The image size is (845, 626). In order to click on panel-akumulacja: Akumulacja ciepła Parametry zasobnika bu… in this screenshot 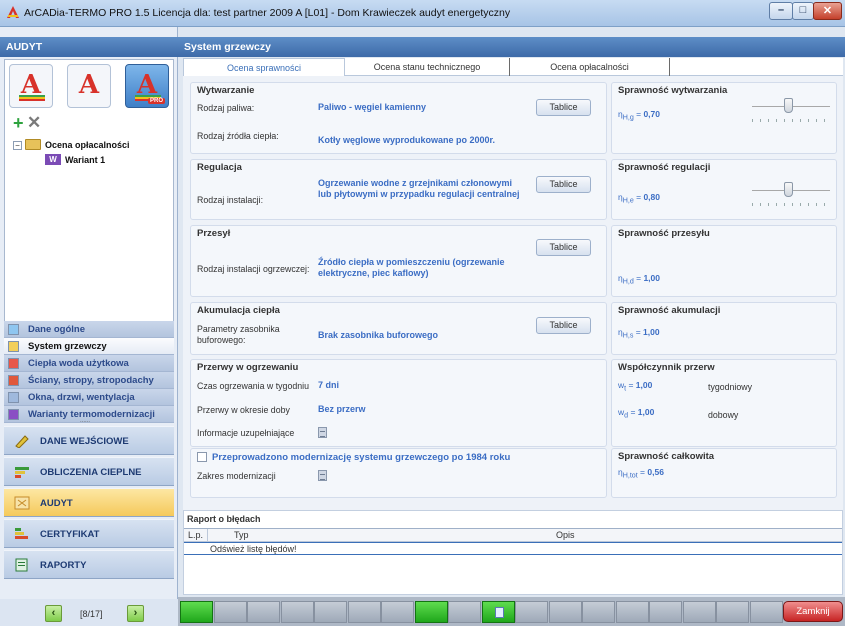, I will do `click(398, 328)`.